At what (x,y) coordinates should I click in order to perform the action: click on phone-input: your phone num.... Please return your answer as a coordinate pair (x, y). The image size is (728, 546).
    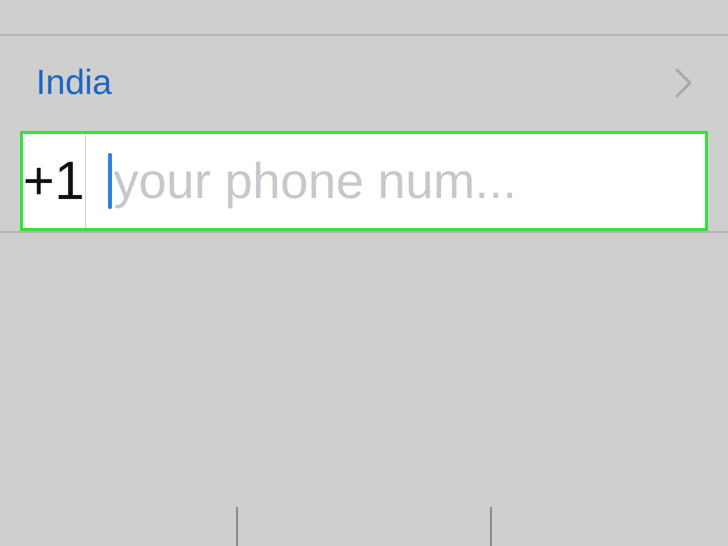
    Looking at the image, I should click on (421, 181).